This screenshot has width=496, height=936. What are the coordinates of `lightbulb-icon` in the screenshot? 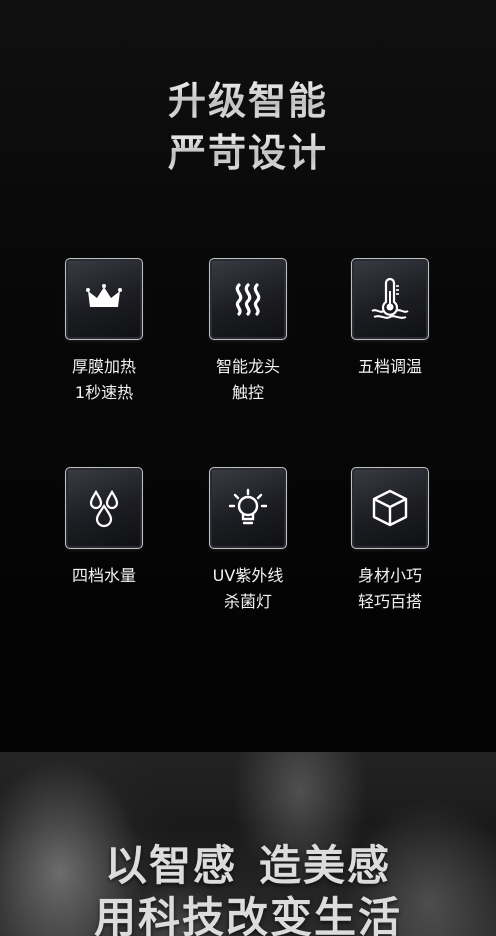 It's located at (248, 506).